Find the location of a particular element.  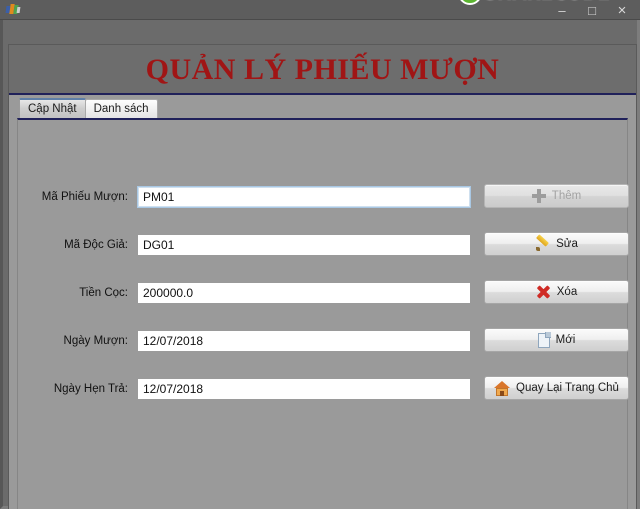

tab-label: Danh sách is located at coordinates (121, 109).